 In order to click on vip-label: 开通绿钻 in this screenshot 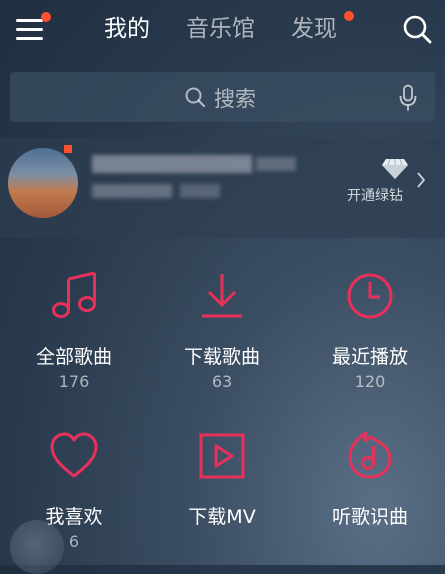, I will do `click(375, 195)`.